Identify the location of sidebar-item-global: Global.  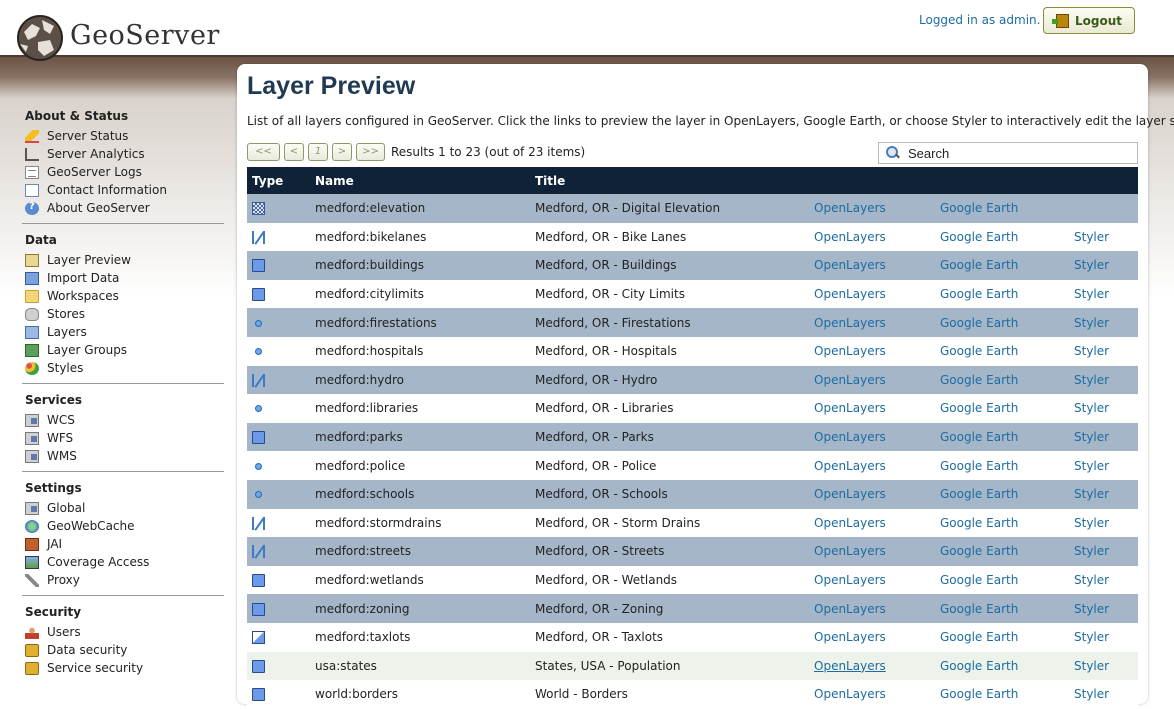
(123, 508).